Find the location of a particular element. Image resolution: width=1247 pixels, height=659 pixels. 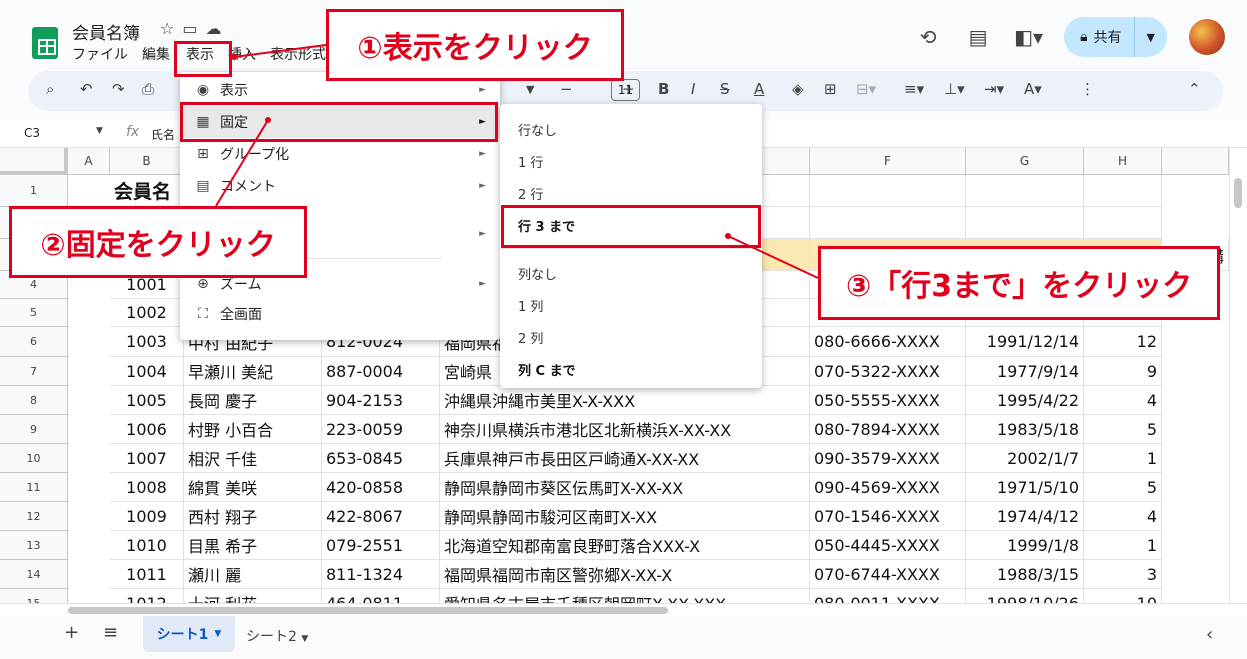

collapse-toolbar-icon: ⌃ is located at coordinates (1194, 89).